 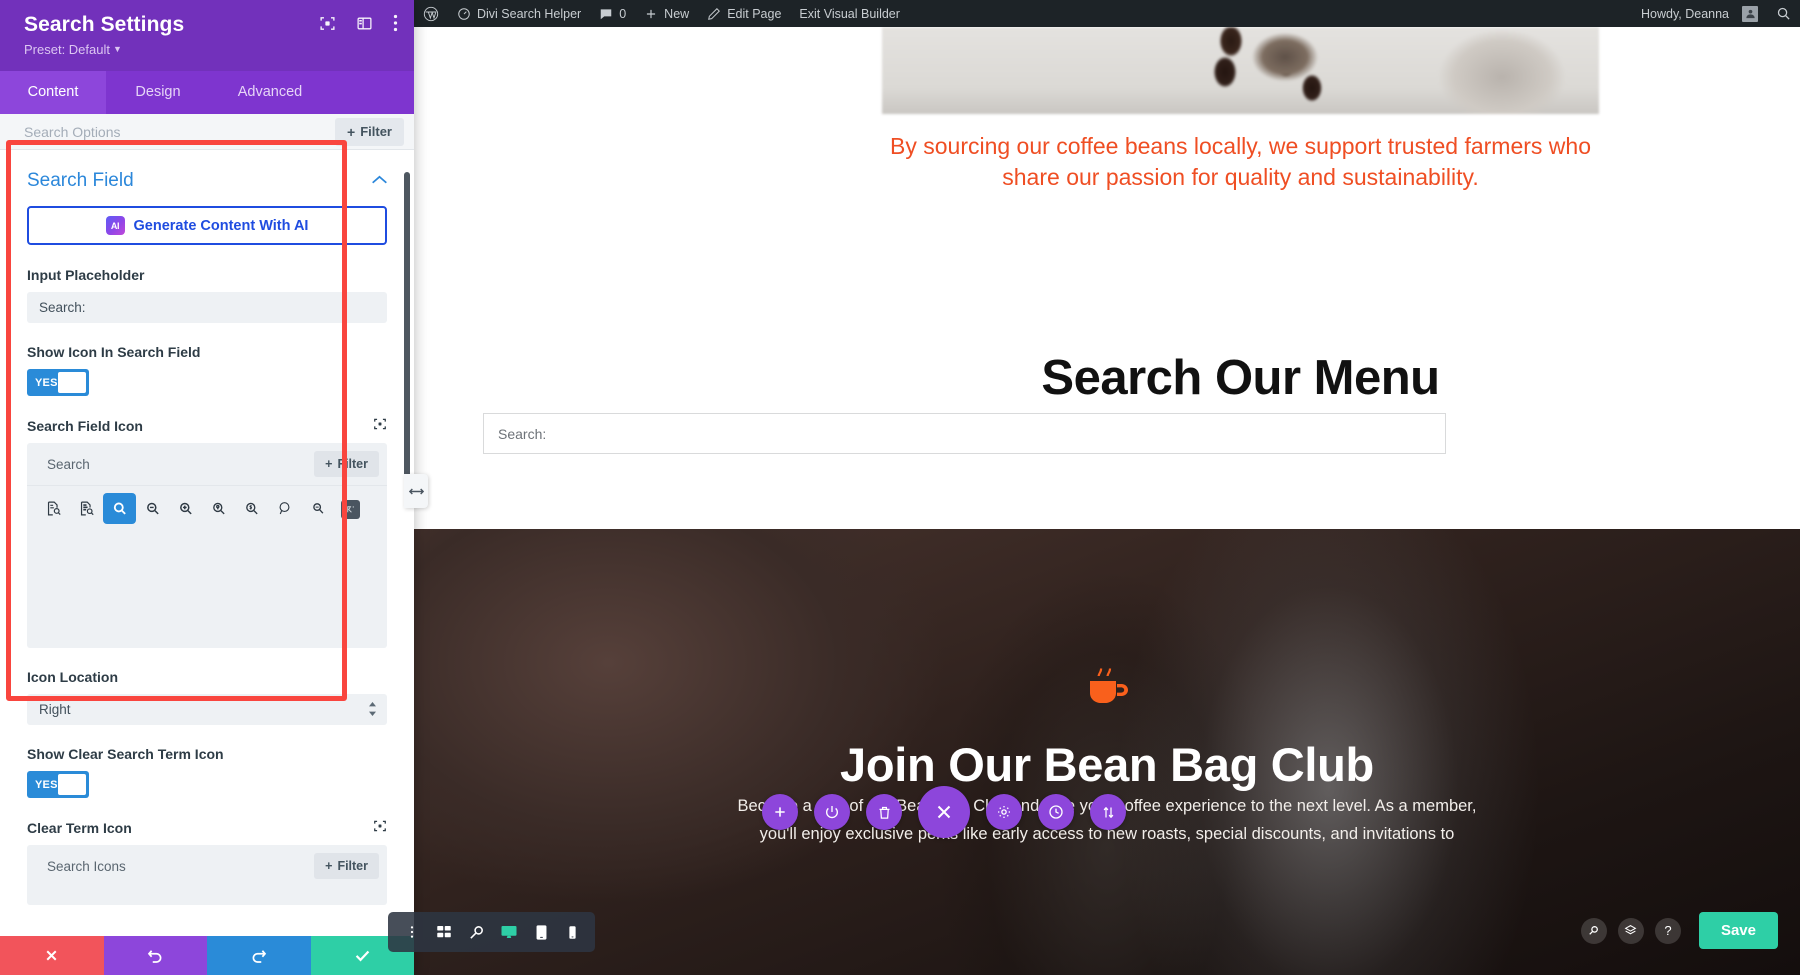 I want to click on clock-icon, so click(x=1056, y=812).